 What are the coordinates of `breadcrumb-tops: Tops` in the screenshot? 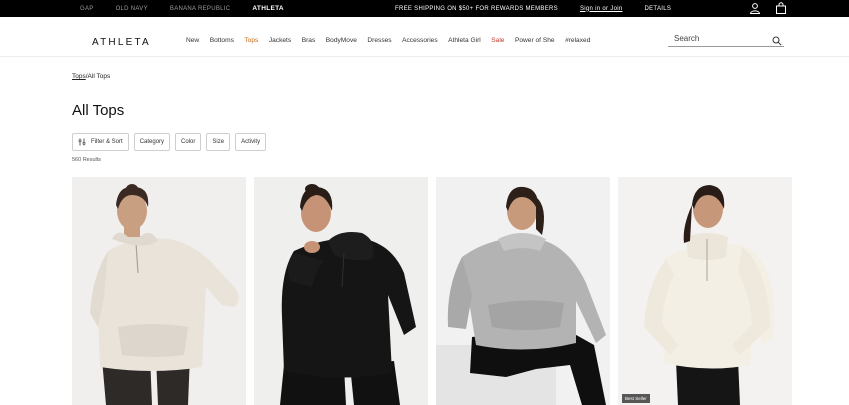 It's located at (79, 76).